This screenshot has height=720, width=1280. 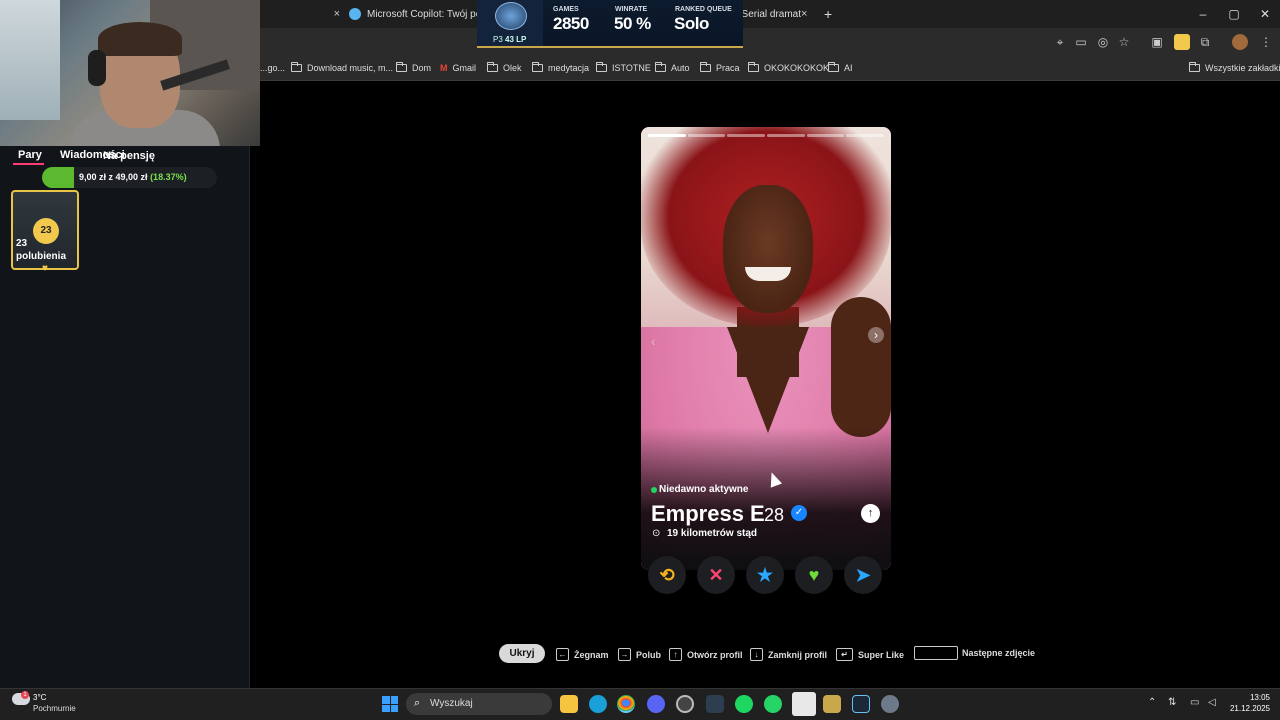 What do you see at coordinates (451, 703) in the screenshot?
I see `search-placeholder: Wyszukaj` at bounding box center [451, 703].